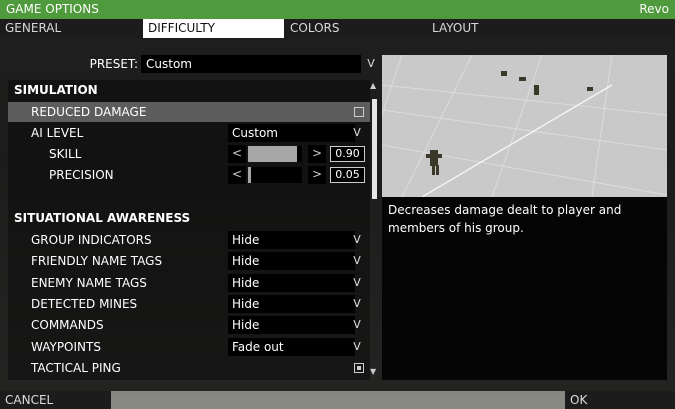 Image resolution: width=675 pixels, height=409 pixels. Describe the element at coordinates (84, 304) in the screenshot. I see `detected-mines-label: DETECTED MINES` at that location.